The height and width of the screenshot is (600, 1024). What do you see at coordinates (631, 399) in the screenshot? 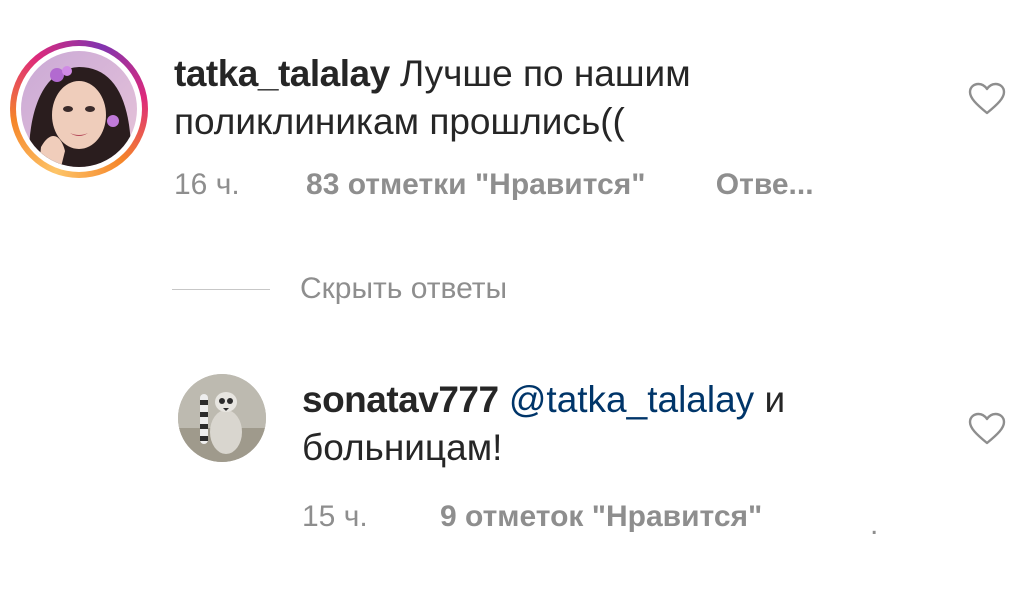
I see `mention-link: @tatka_talalay` at bounding box center [631, 399].